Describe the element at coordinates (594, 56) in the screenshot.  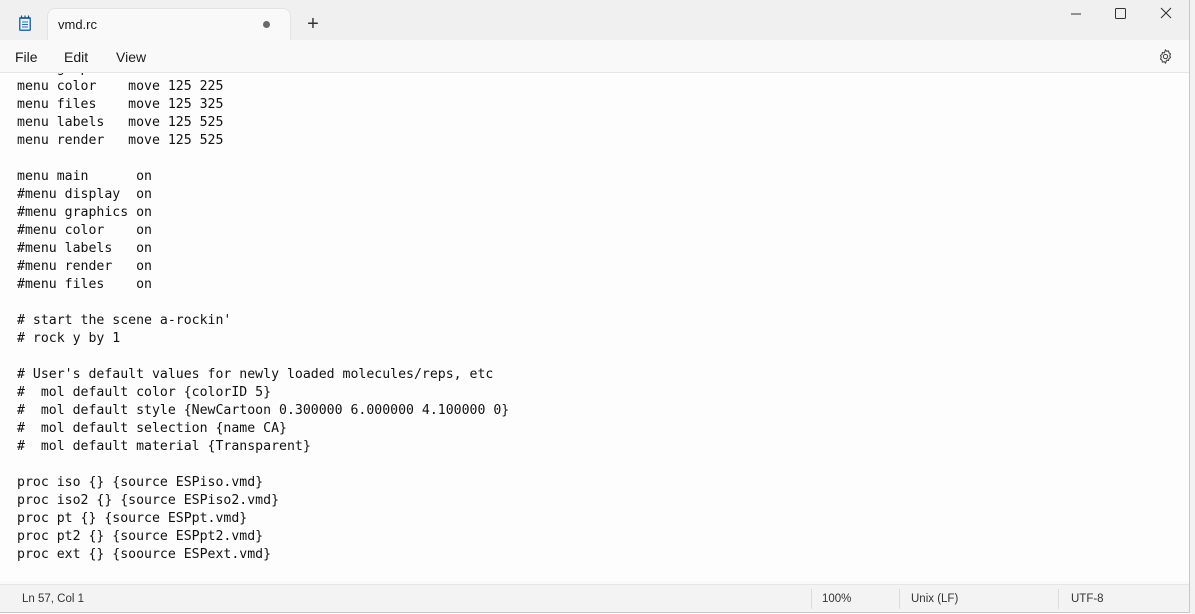
I see `menu-bar: File Edit View` at that location.